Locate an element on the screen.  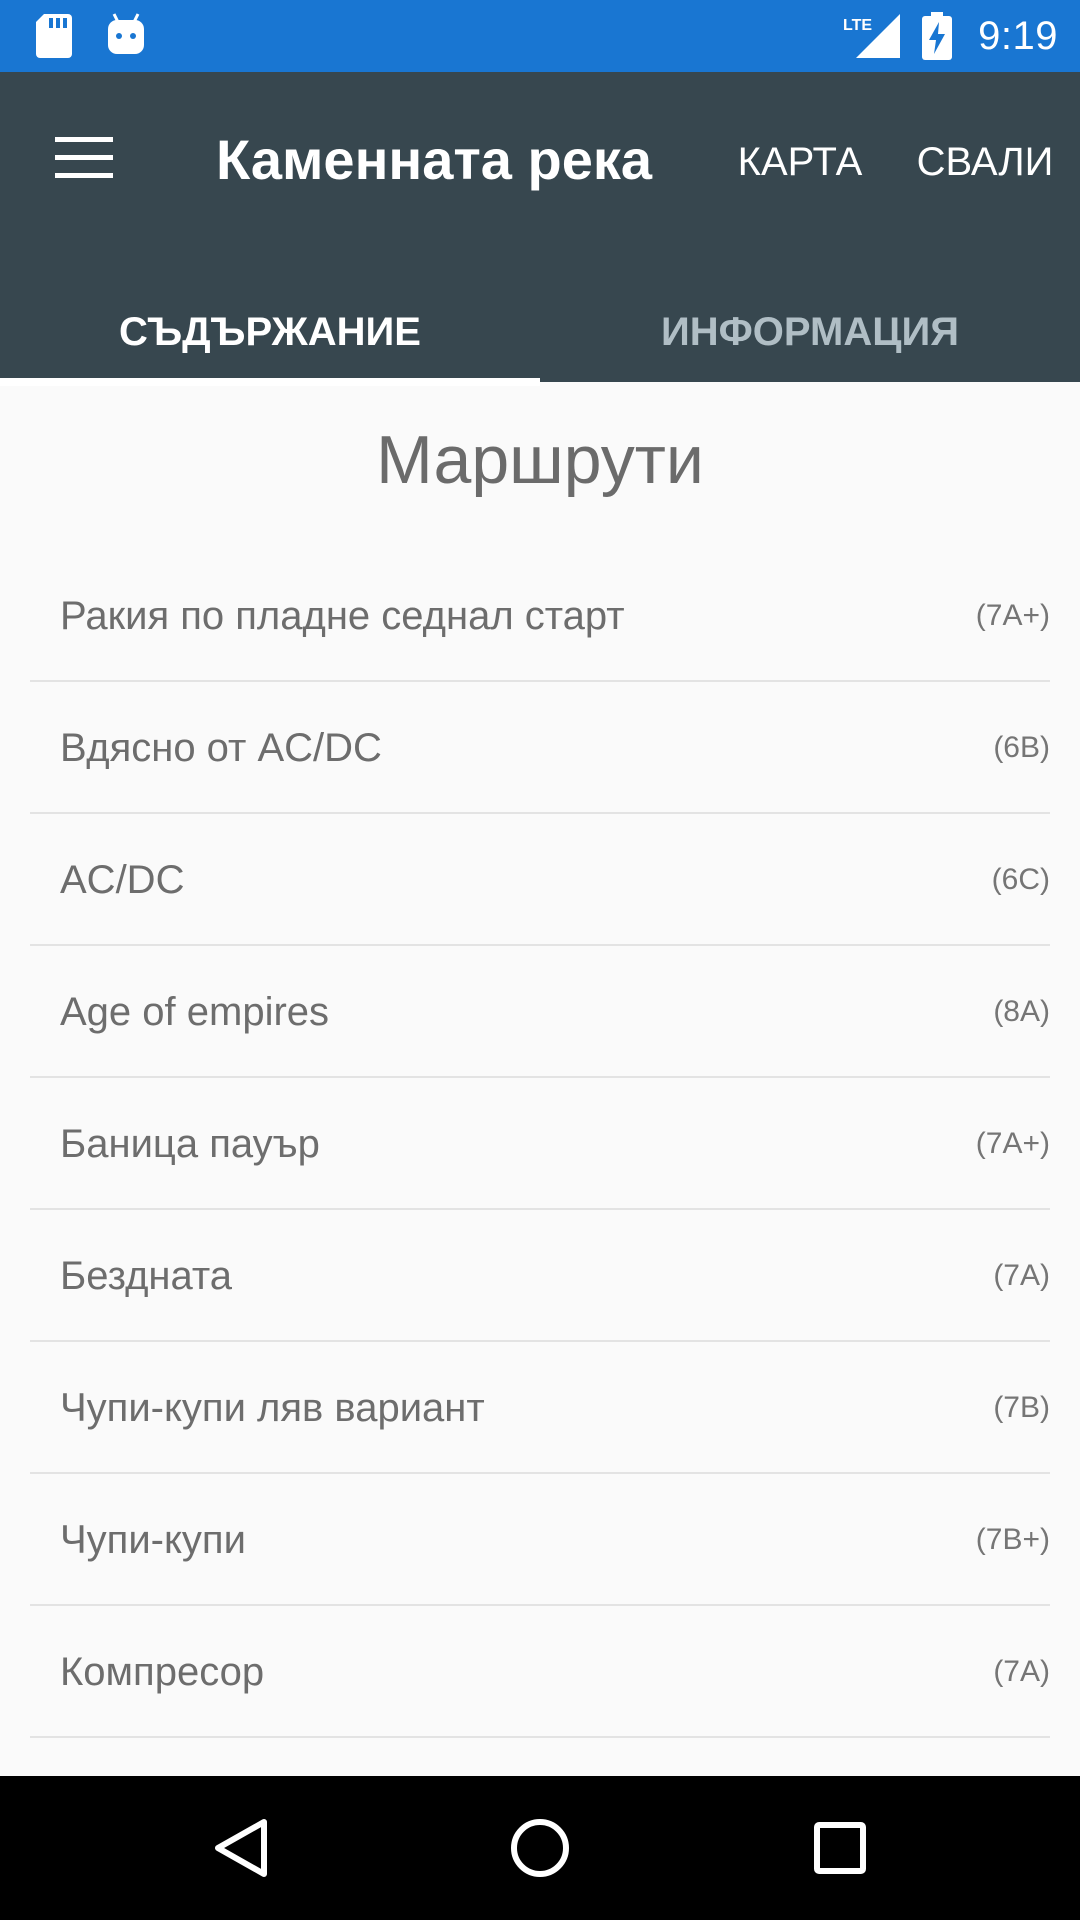
lte-signal-icon: LTE is located at coordinates (871, 38).